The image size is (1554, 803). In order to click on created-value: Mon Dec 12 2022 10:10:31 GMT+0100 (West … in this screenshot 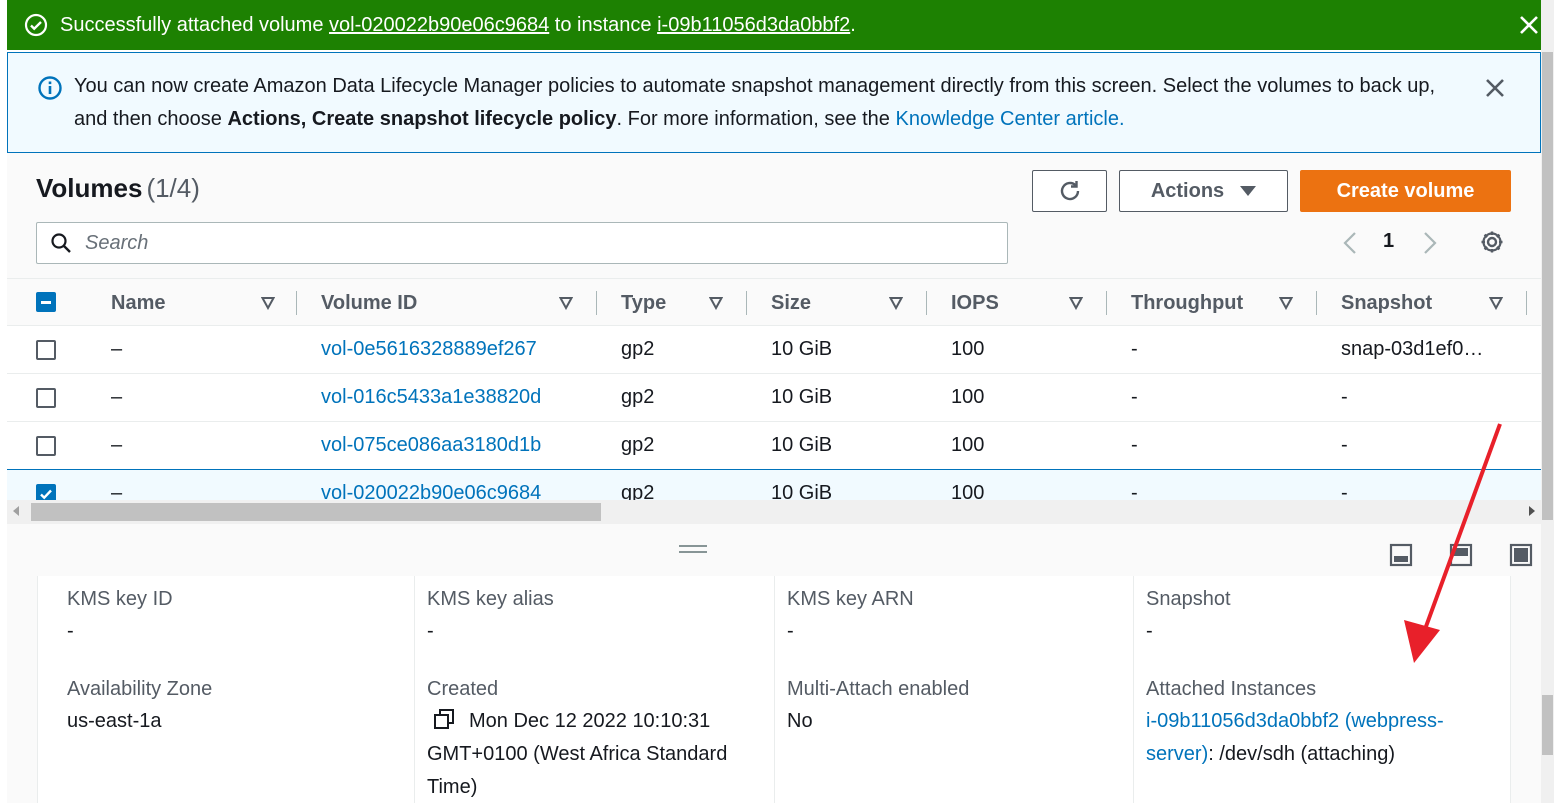, I will do `click(597, 754)`.